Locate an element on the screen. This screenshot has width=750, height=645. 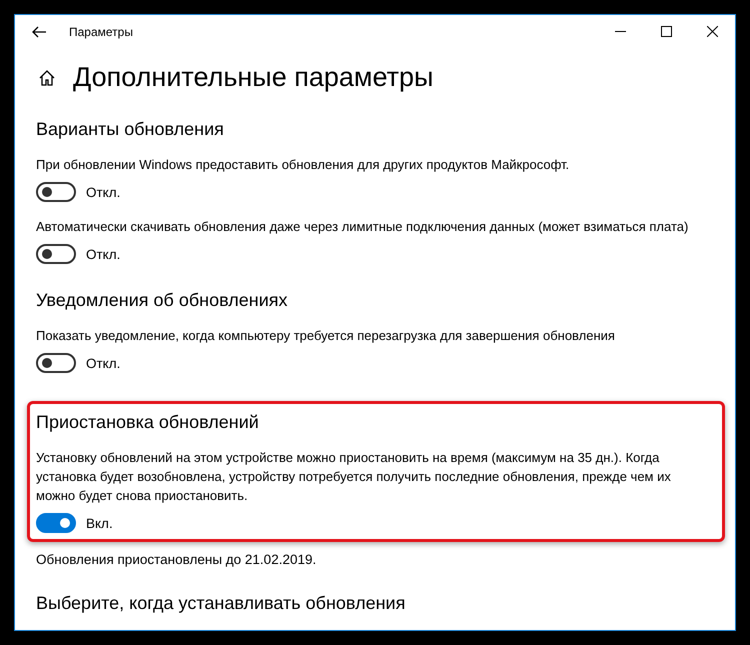
toggle-state-label: Вкл. is located at coordinates (99, 523).